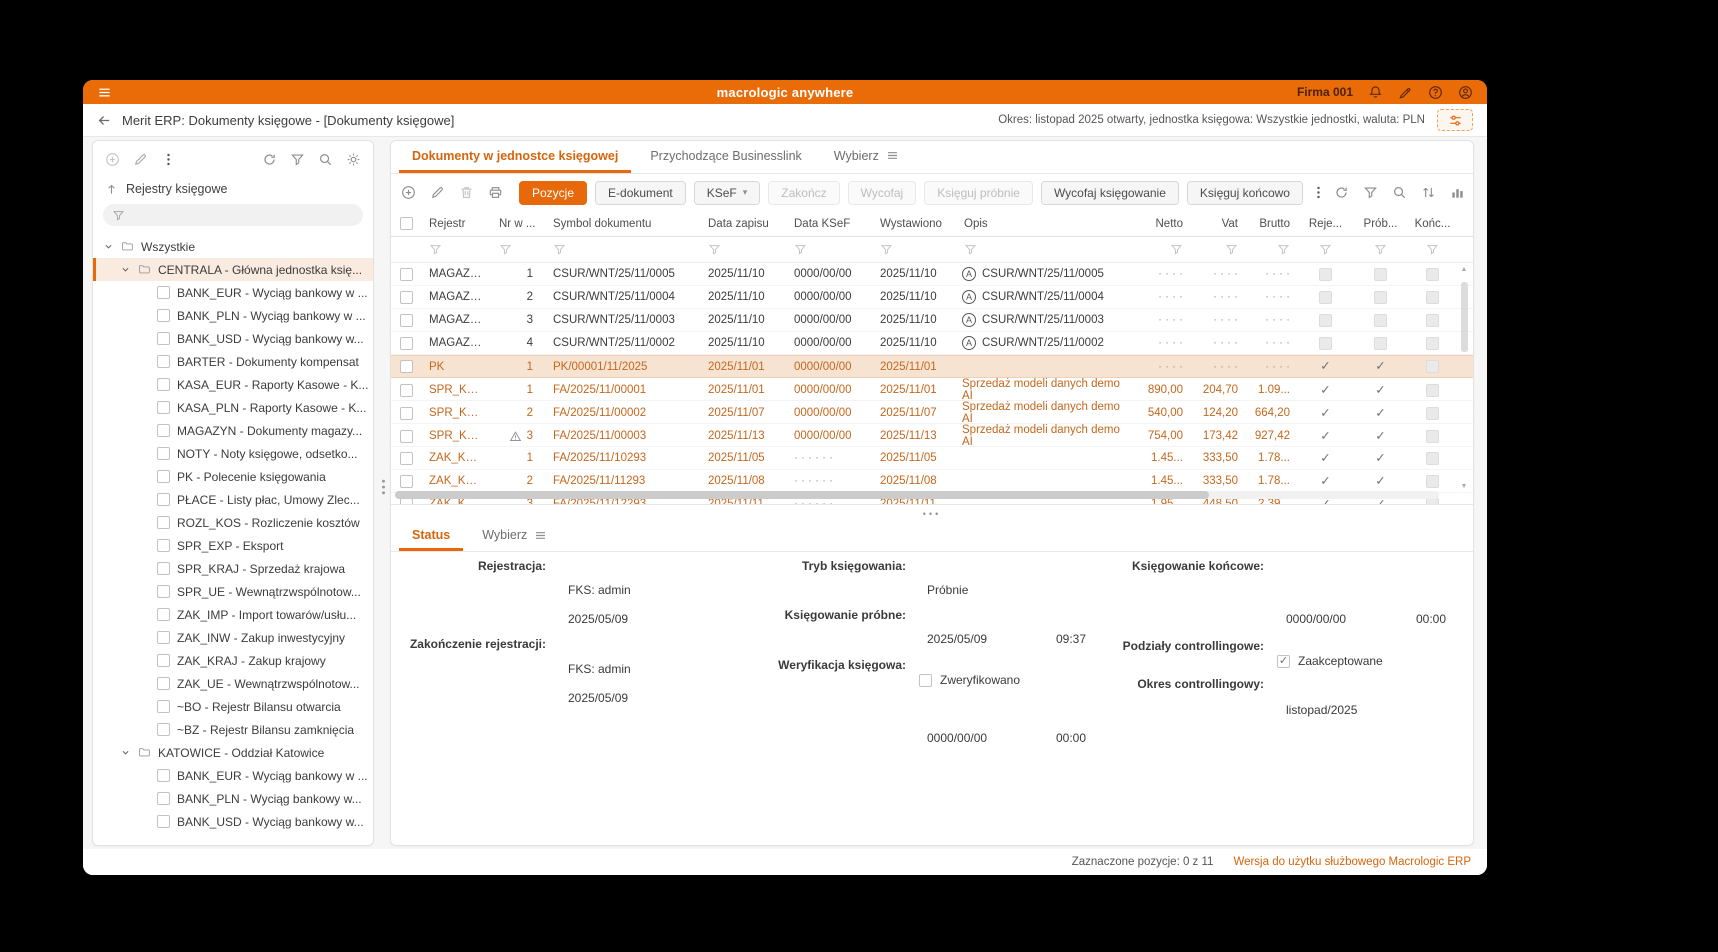 Image resolution: width=1718 pixels, height=952 pixels. What do you see at coordinates (1457, 192) in the screenshot?
I see `chart-icon` at bounding box center [1457, 192].